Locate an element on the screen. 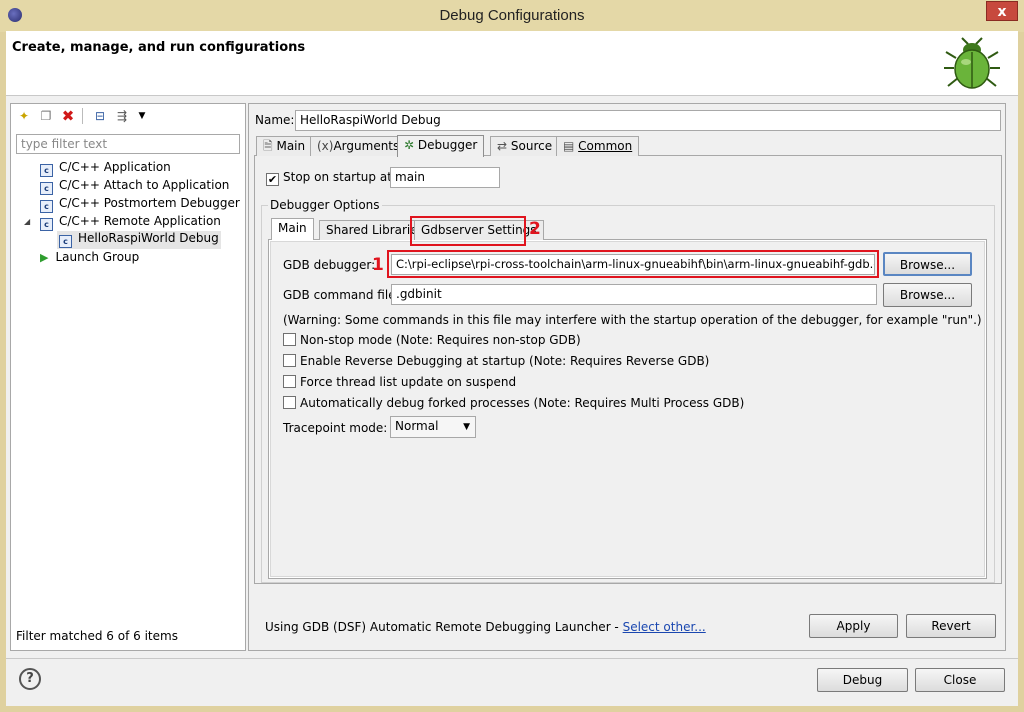 The height and width of the screenshot is (712, 1024). duplicate-icon: ❐ is located at coordinates (46, 116).